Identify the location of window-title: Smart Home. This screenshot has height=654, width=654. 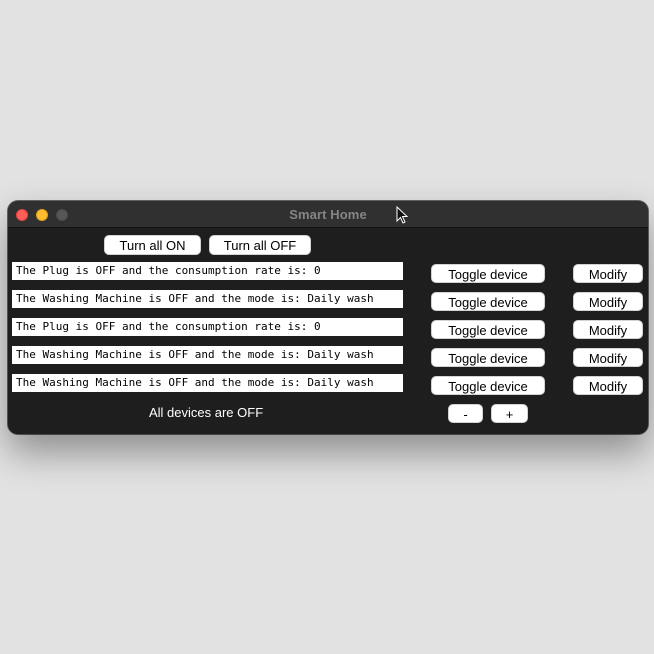
(328, 214).